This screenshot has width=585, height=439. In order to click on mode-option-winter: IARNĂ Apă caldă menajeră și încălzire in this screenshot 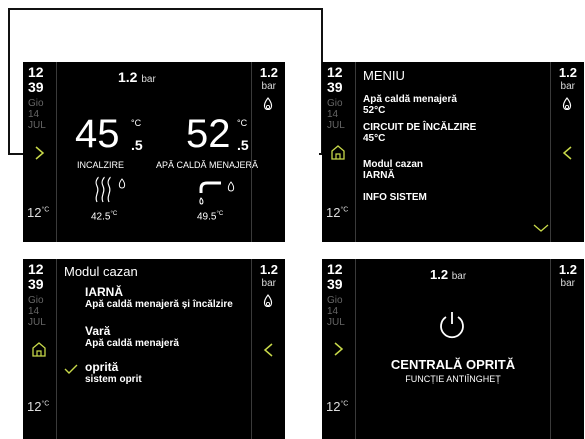, I will do `click(159, 298)`.